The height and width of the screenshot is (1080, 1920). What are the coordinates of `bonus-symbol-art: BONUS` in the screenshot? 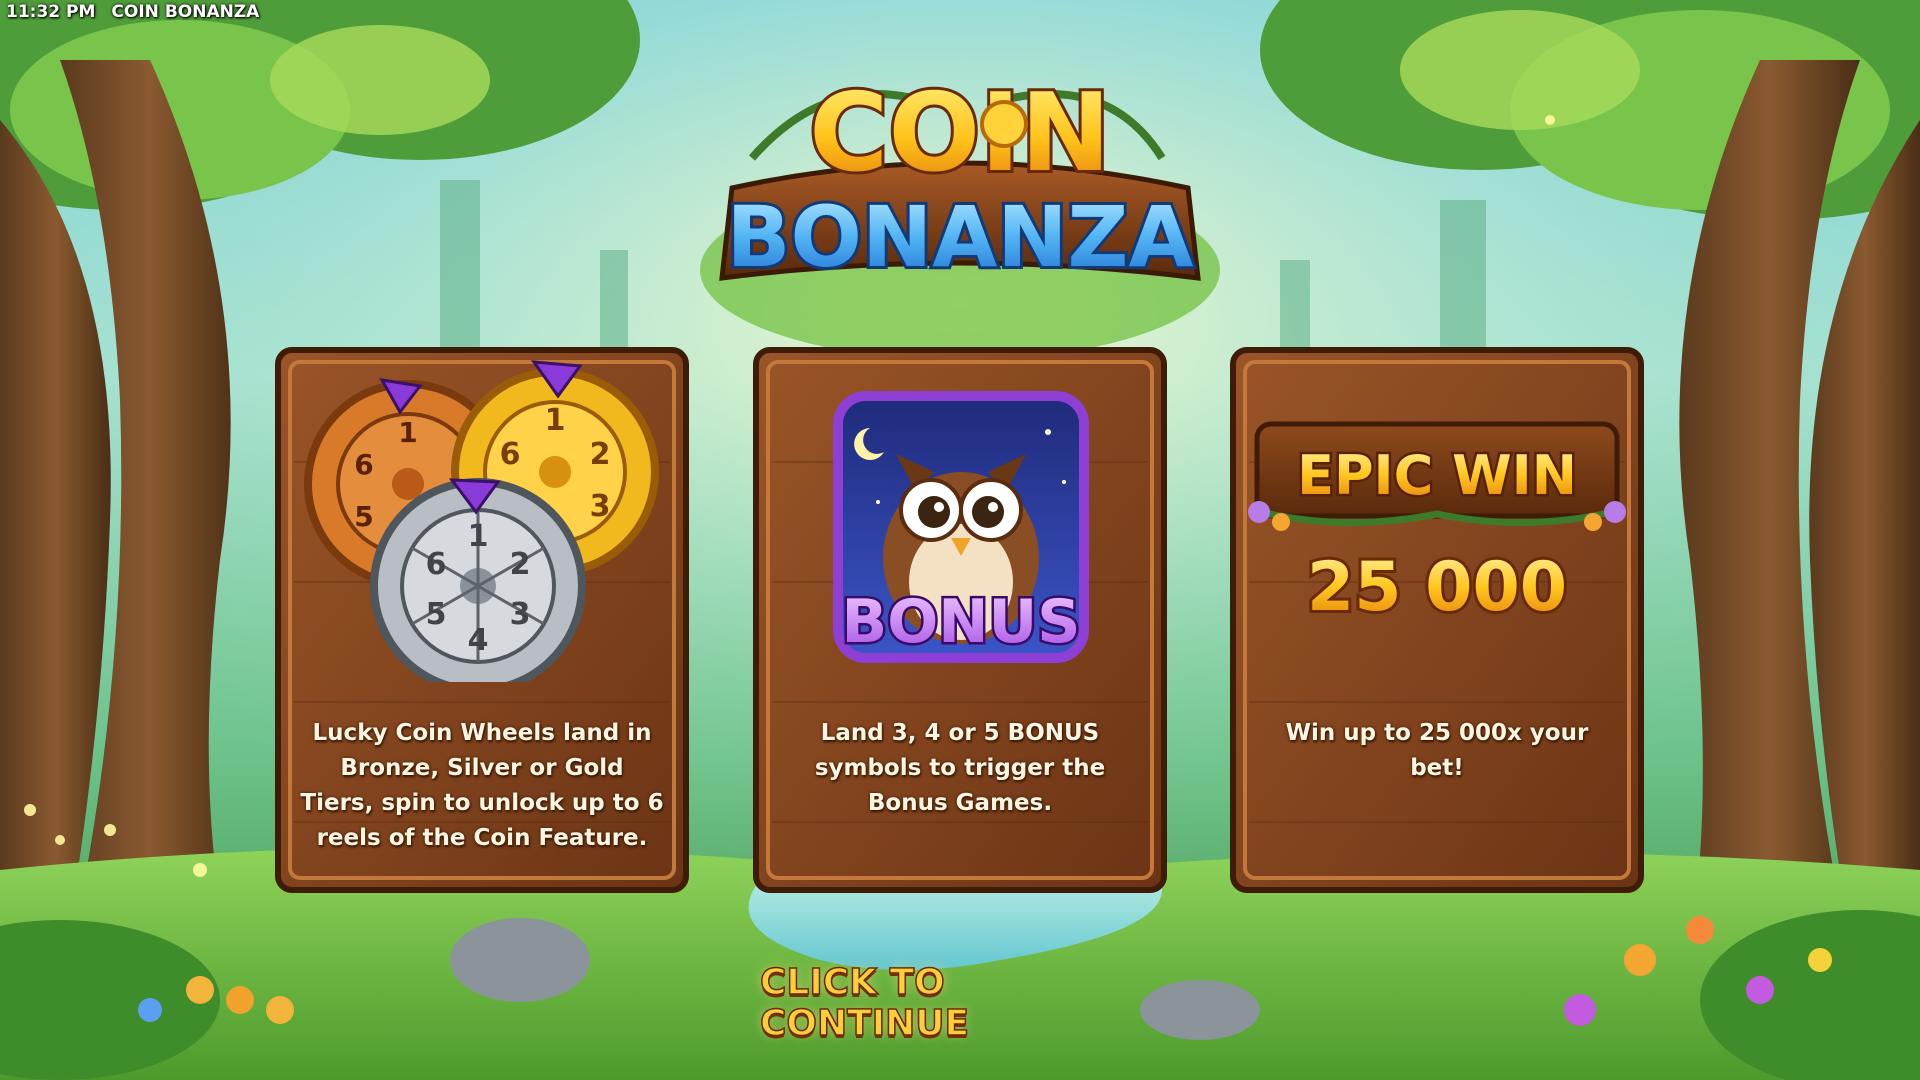 It's located at (961, 527).